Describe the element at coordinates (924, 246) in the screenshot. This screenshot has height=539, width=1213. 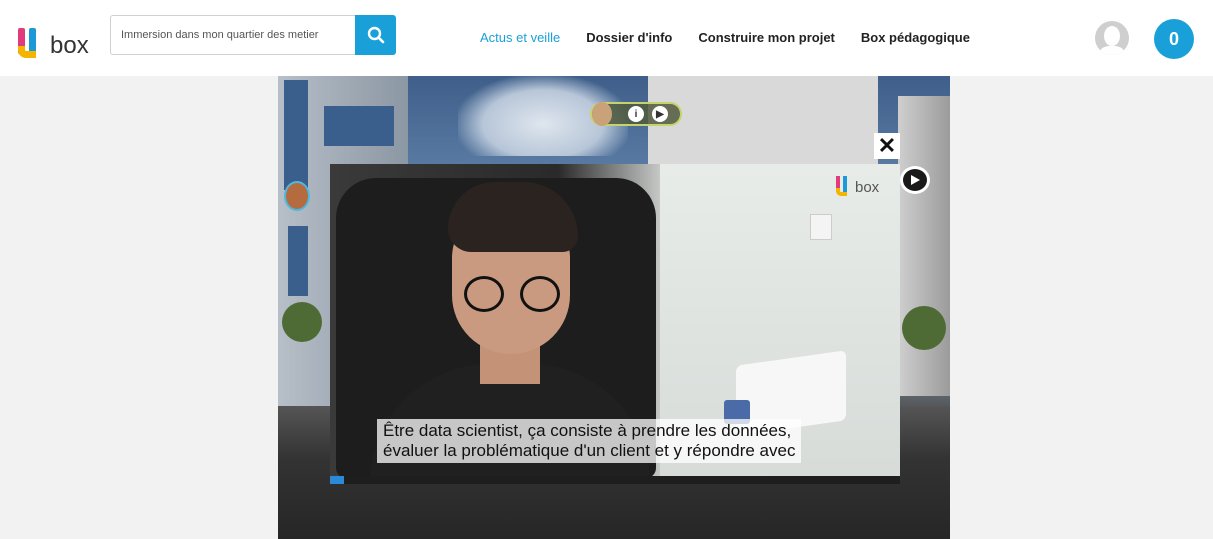
I see `scene-building-right` at that location.